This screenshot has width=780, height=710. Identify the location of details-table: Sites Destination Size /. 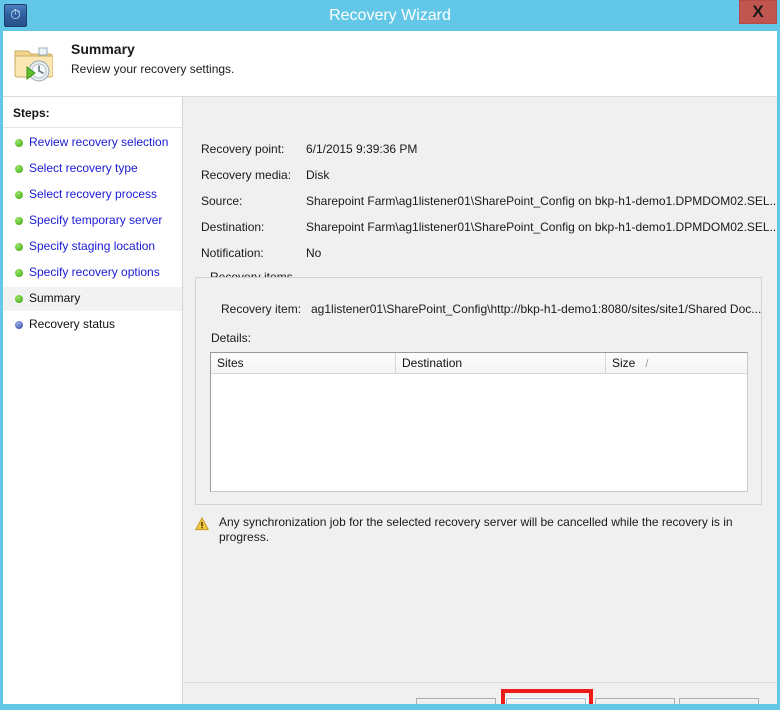
(479, 422).